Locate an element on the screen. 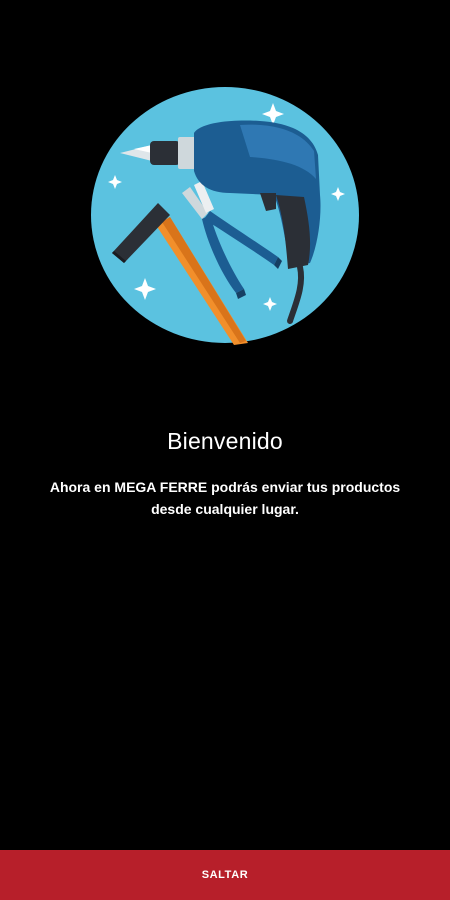 This screenshot has width=450, height=900. skip-button-label: SALTAR is located at coordinates (225, 875).